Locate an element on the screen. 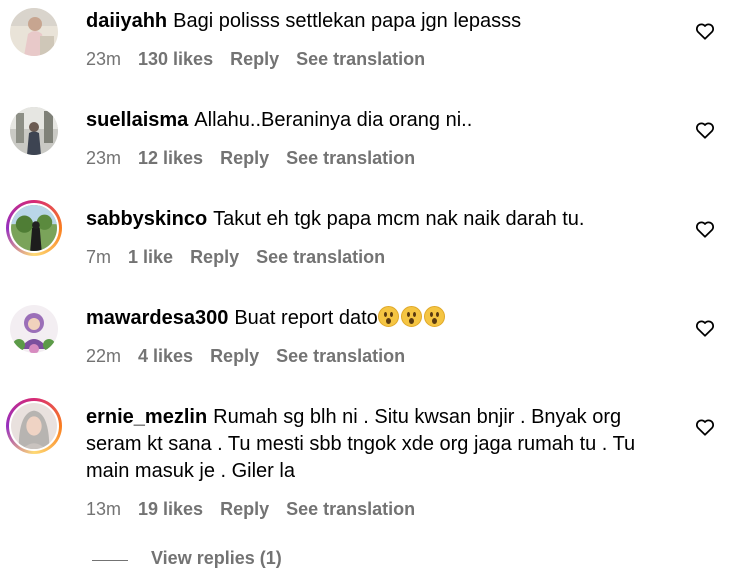 This screenshot has width=730, height=582. timestamp: 22m is located at coordinates (104, 356).